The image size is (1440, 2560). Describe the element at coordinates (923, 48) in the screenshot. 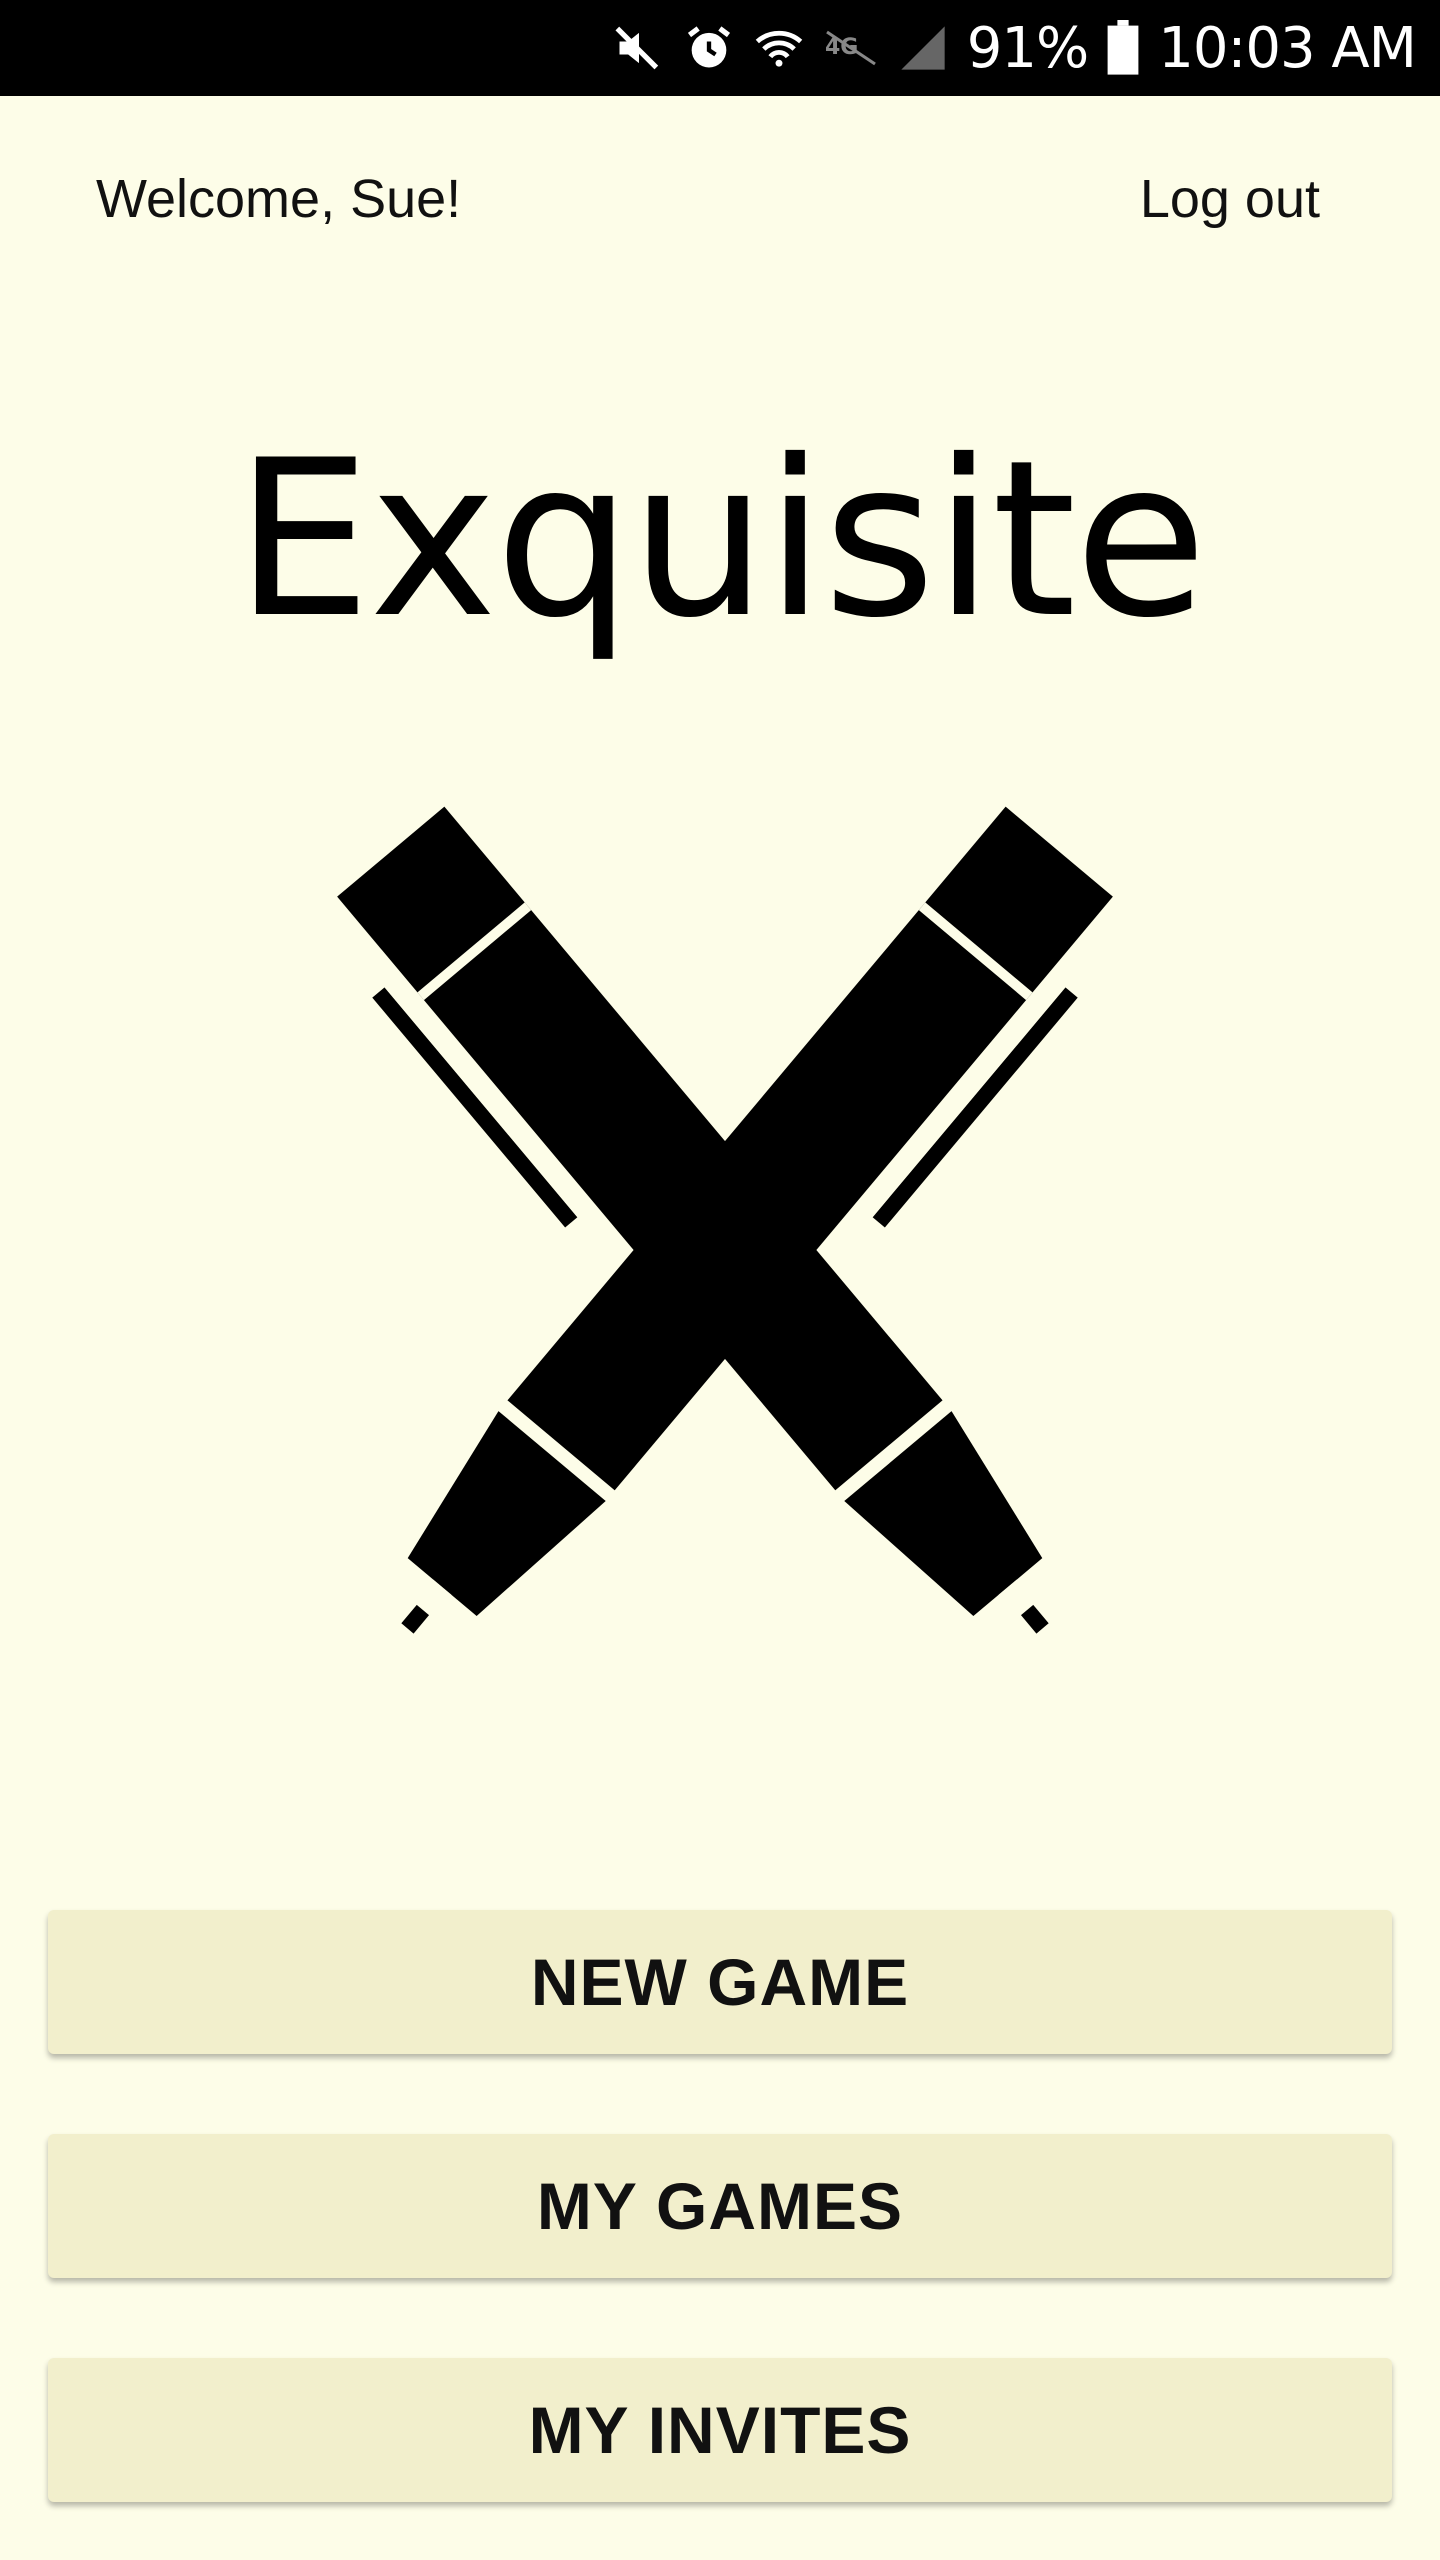

I see `signal-icon` at that location.